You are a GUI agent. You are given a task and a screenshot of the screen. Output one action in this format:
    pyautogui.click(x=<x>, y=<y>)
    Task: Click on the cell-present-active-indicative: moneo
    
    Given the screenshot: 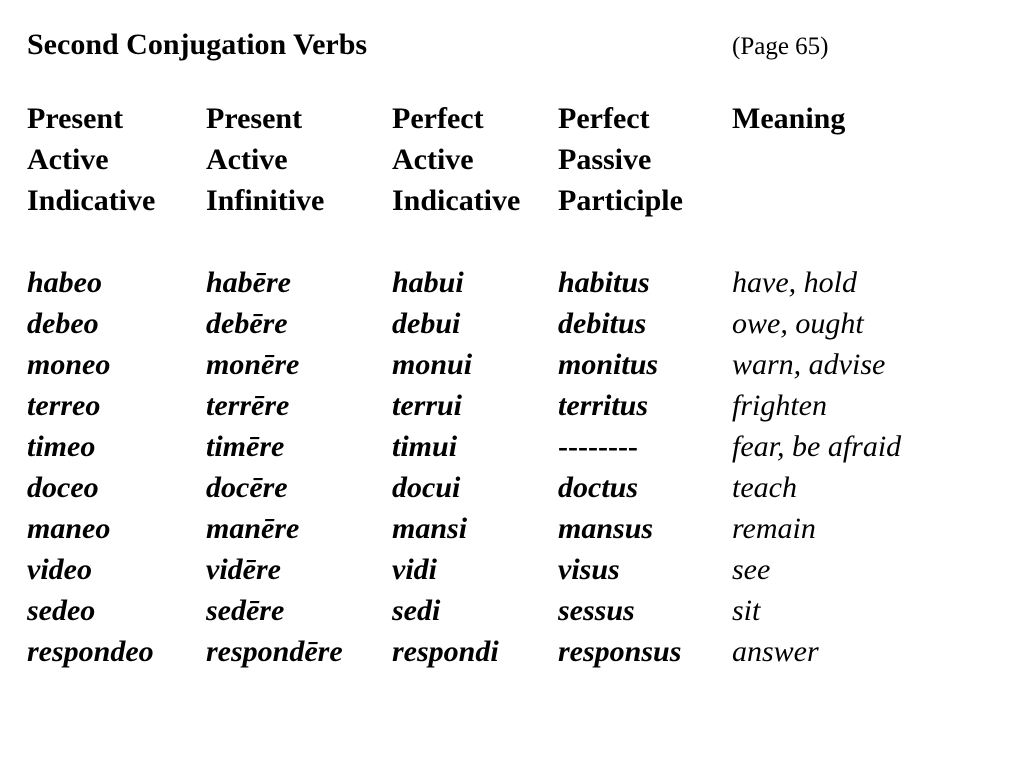 What is the action you would take?
    pyautogui.click(x=69, y=364)
    